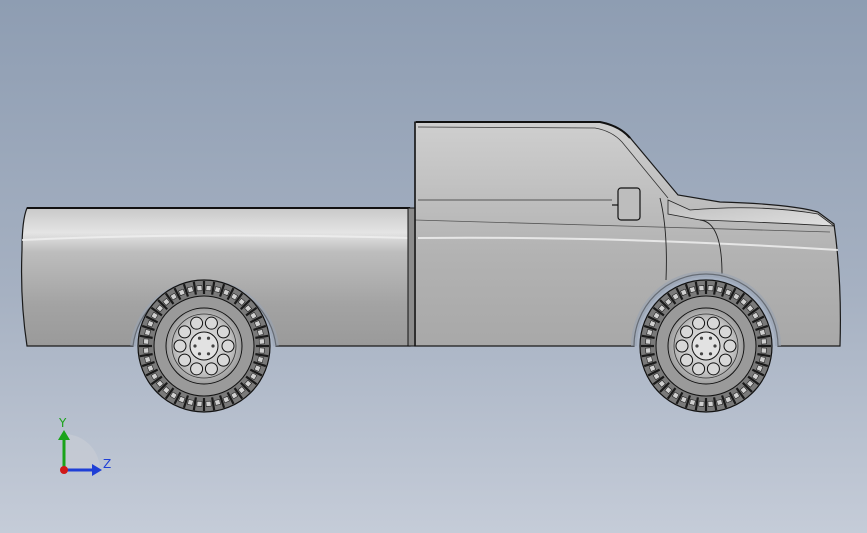  I want to click on side-mirror, so click(629, 204).